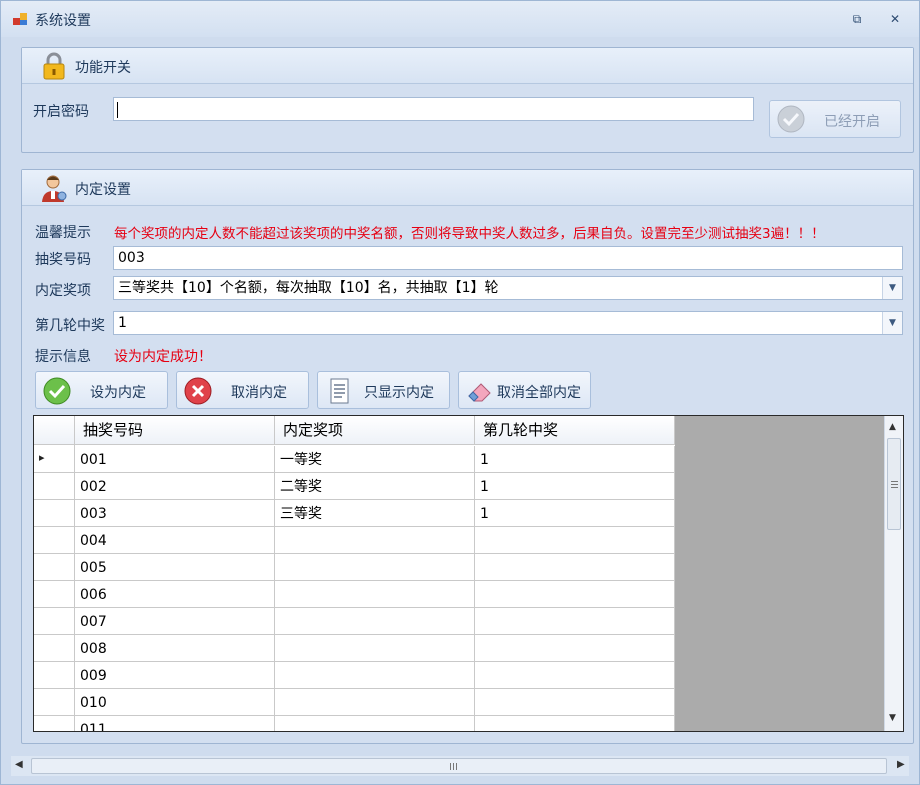 The width and height of the screenshot is (920, 785). I want to click on table-cell: 004, so click(175, 540).